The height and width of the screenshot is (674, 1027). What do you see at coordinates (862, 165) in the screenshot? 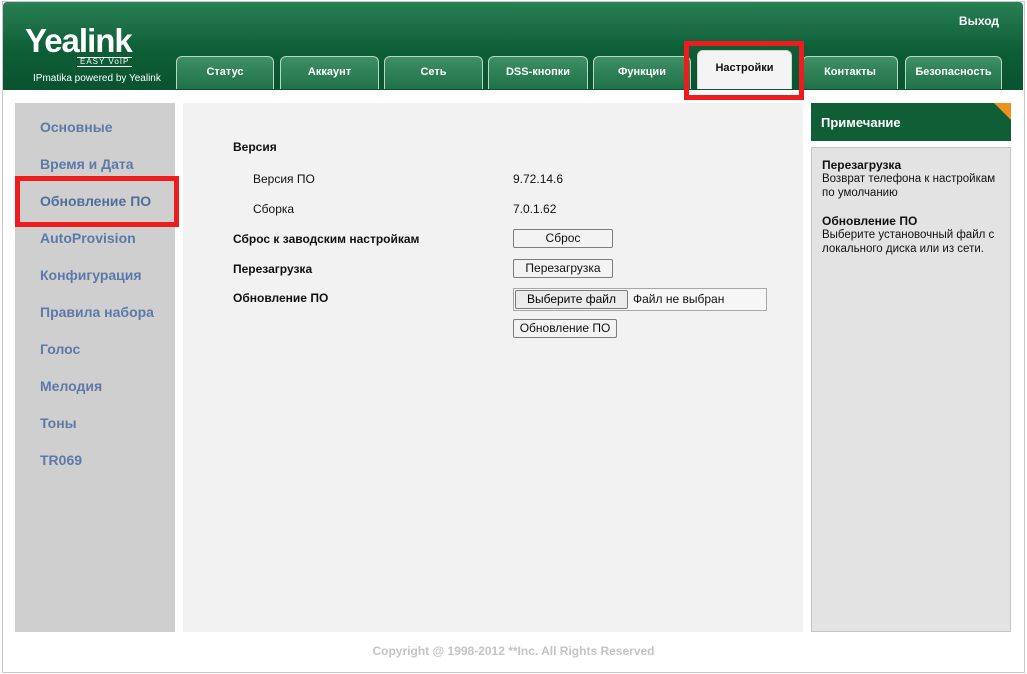
I see `note-item-title: Перезагрузка` at bounding box center [862, 165].